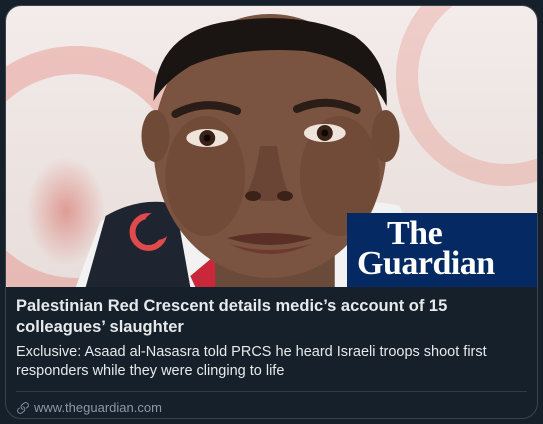 The image size is (543, 424). Describe the element at coordinates (271, 391) in the screenshot. I see `divider` at that location.